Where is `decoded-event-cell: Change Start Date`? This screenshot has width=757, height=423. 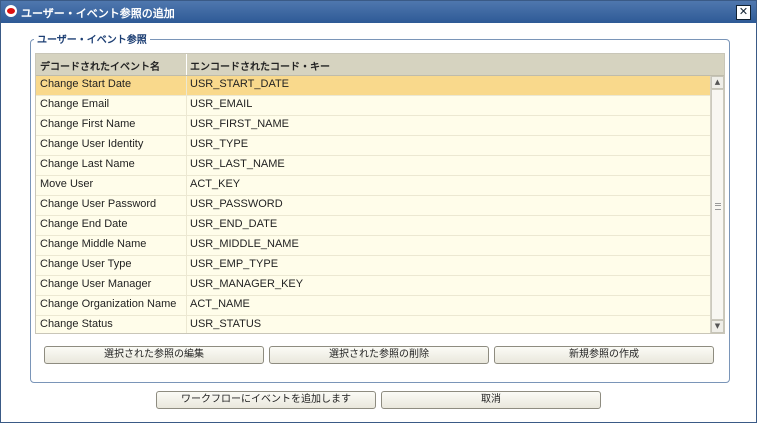 decoded-event-cell: Change Start Date is located at coordinates (86, 84).